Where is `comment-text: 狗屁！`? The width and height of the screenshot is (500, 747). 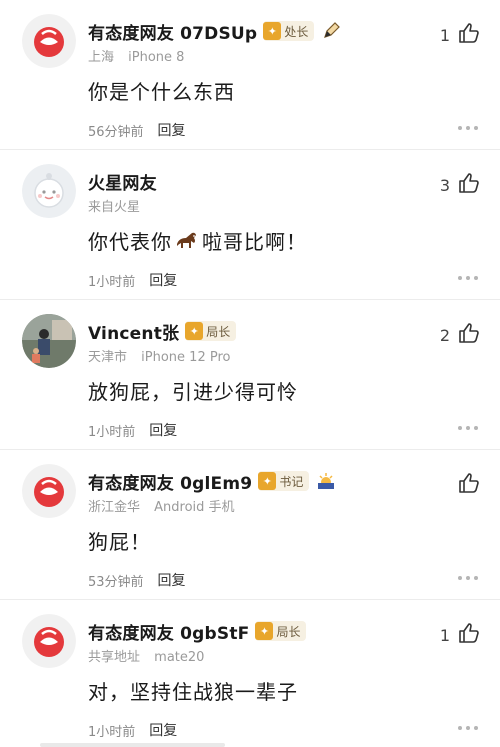
comment-text: 狗屁！ is located at coordinates (119, 542).